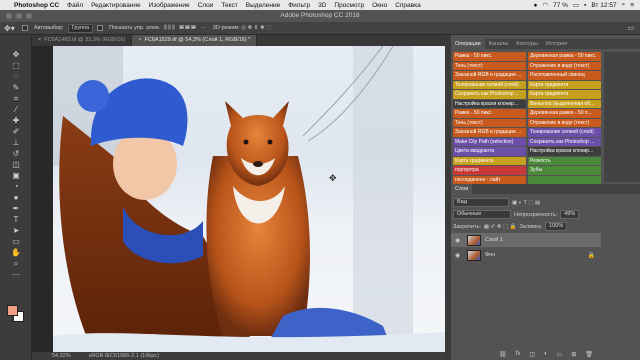 The width and height of the screenshot is (640, 360). Describe the element at coordinates (16, 65) in the screenshot. I see `marquee-tool-icon: ⬚` at that location.